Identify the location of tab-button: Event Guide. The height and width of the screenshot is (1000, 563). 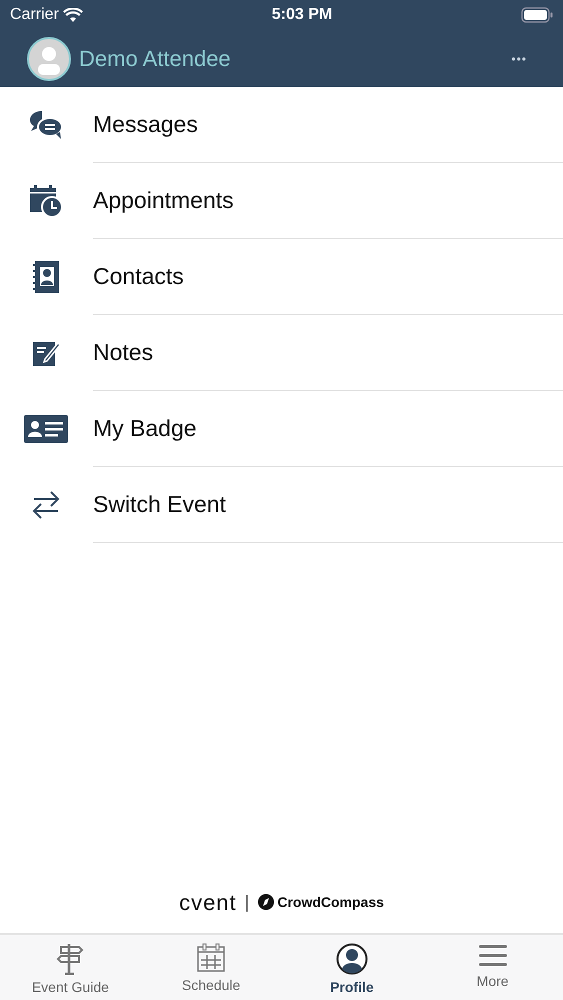
(70, 967).